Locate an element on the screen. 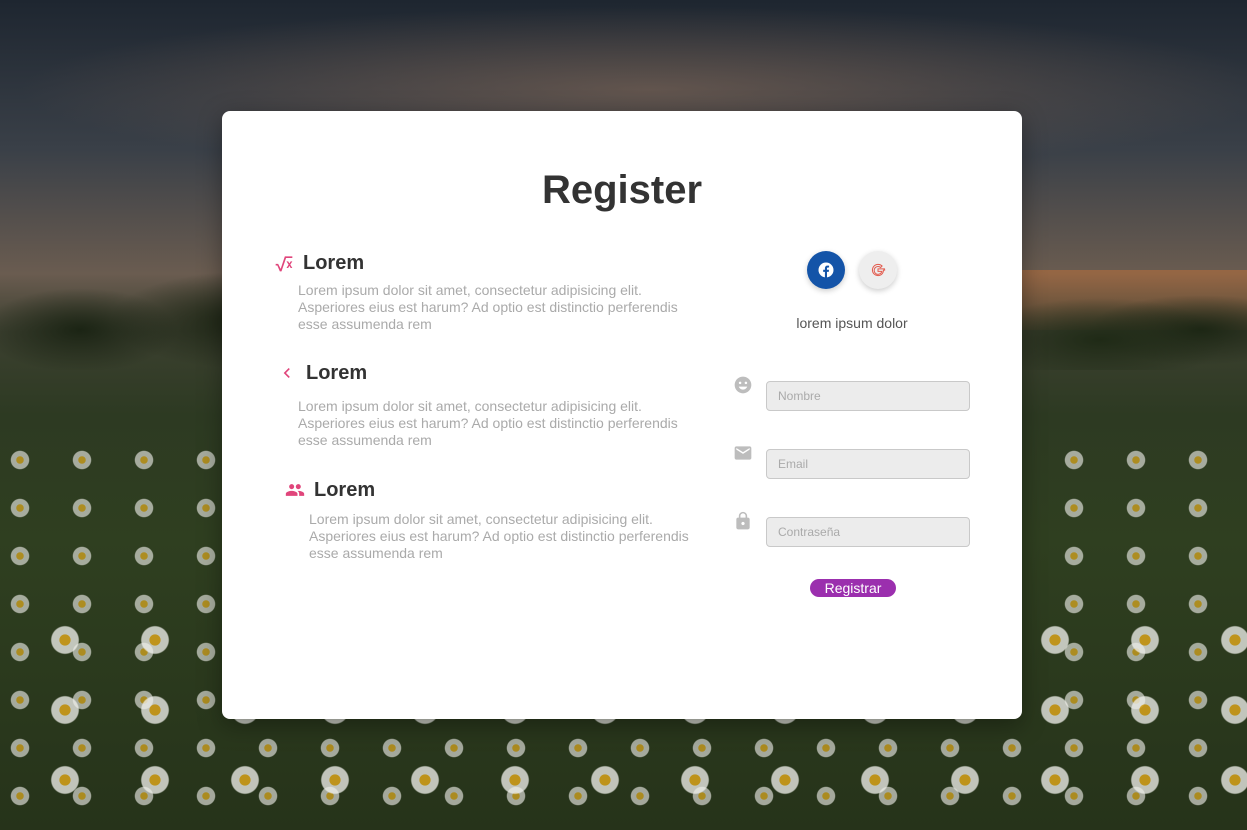 Image resolution: width=1247 pixels, height=830 pixels. register-button: Registrar is located at coordinates (853, 588).